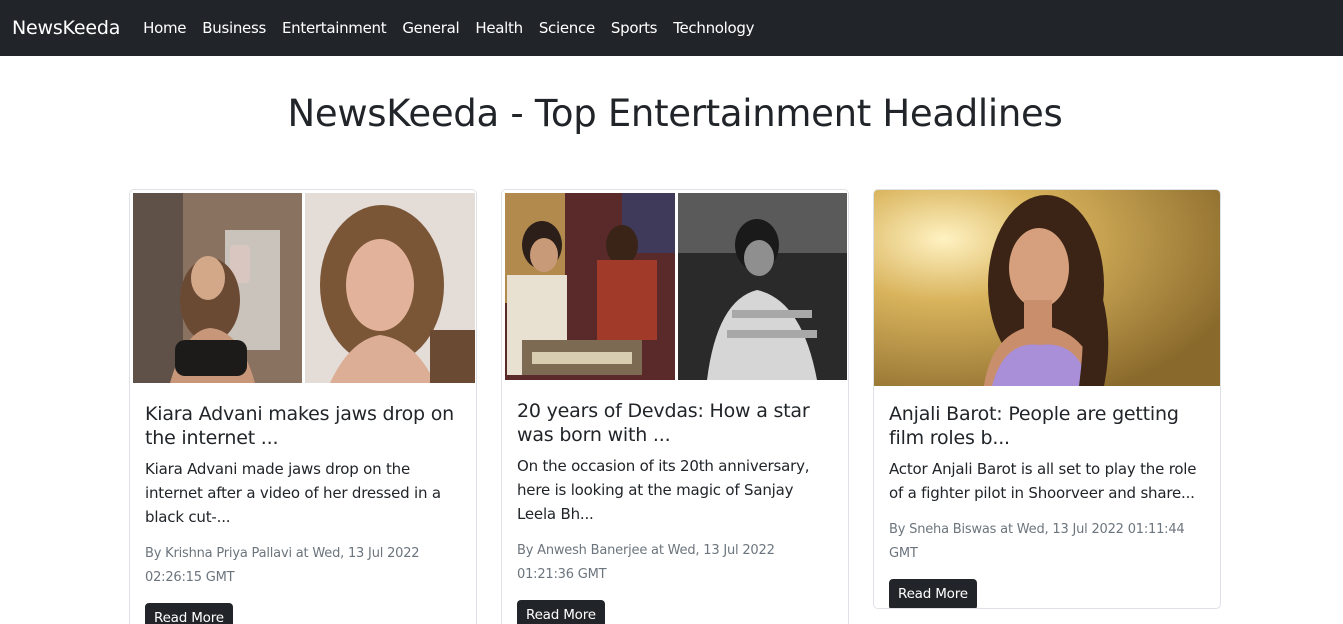  Describe the element at coordinates (334, 28) in the screenshot. I see `nav-item-entertainment: Entertainment` at that location.